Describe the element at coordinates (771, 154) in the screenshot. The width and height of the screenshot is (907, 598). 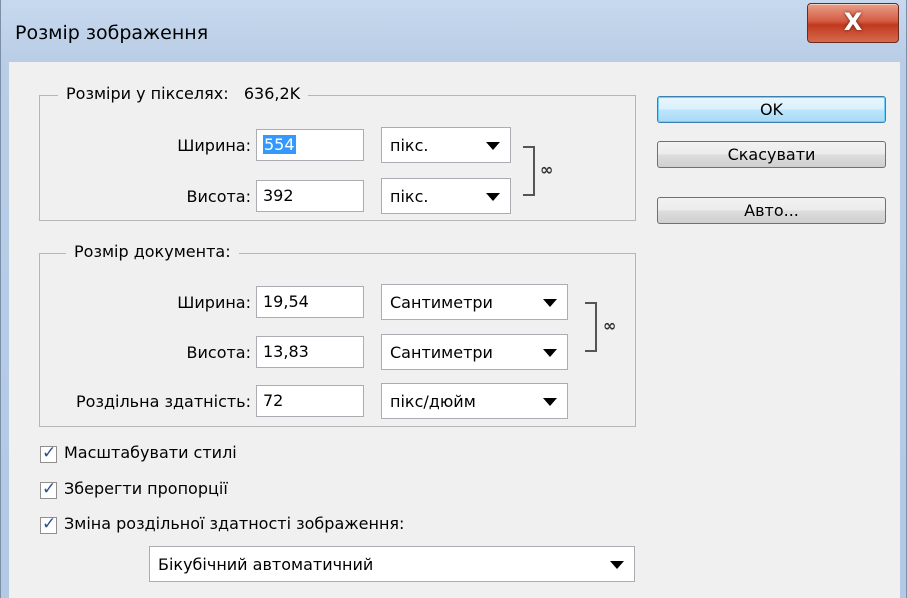
I see `cancel-button: Скасувати` at that location.